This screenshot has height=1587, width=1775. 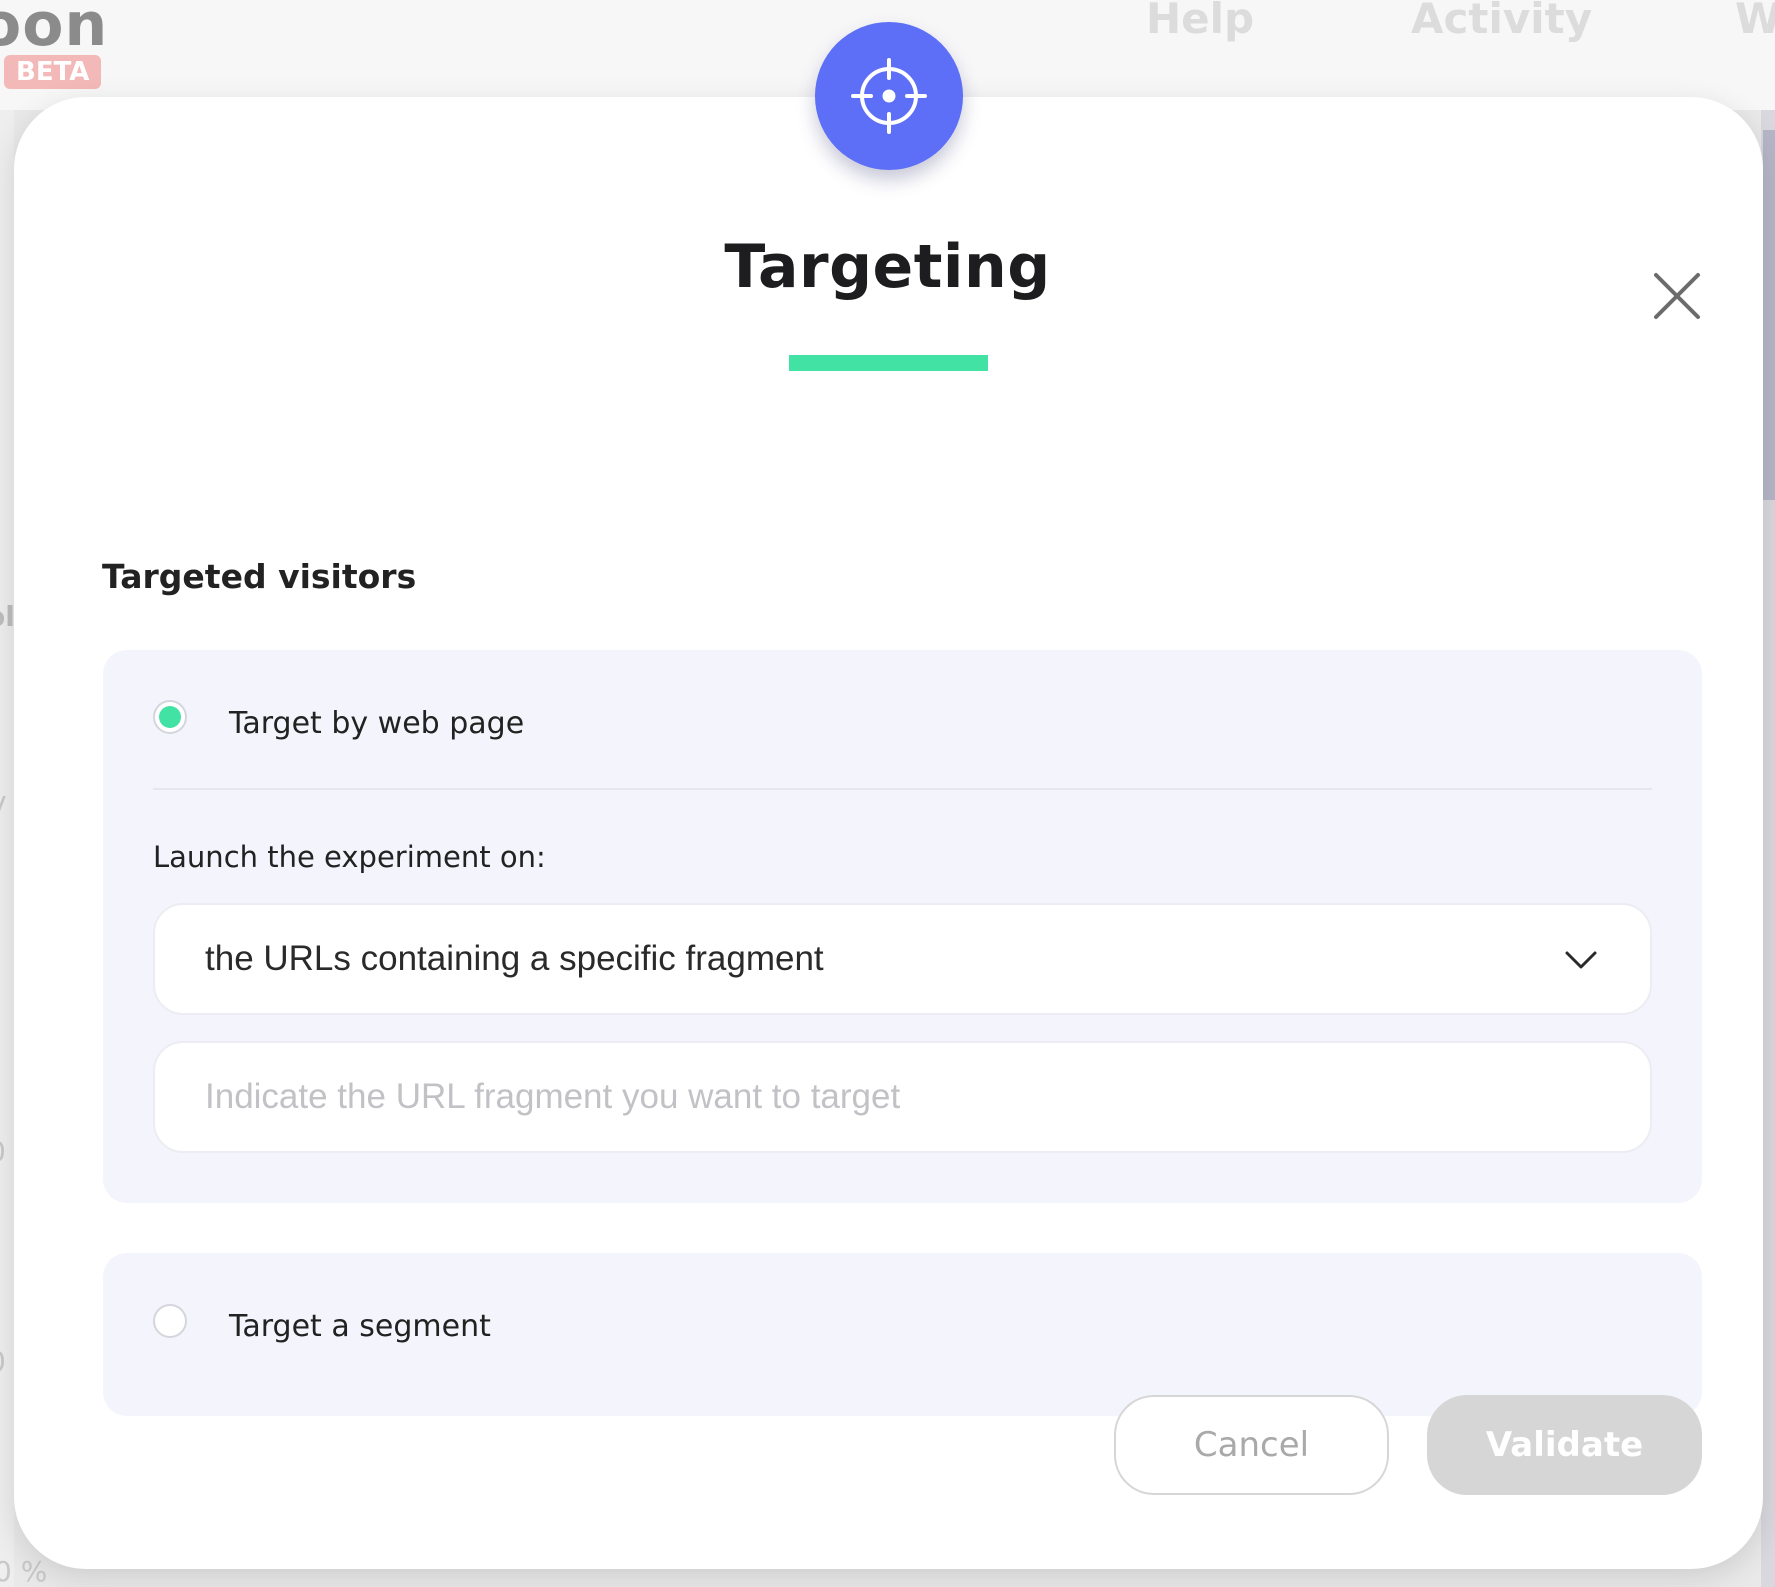 I want to click on radio-label-target-a-segment: Target a segment, so click(x=360, y=1326).